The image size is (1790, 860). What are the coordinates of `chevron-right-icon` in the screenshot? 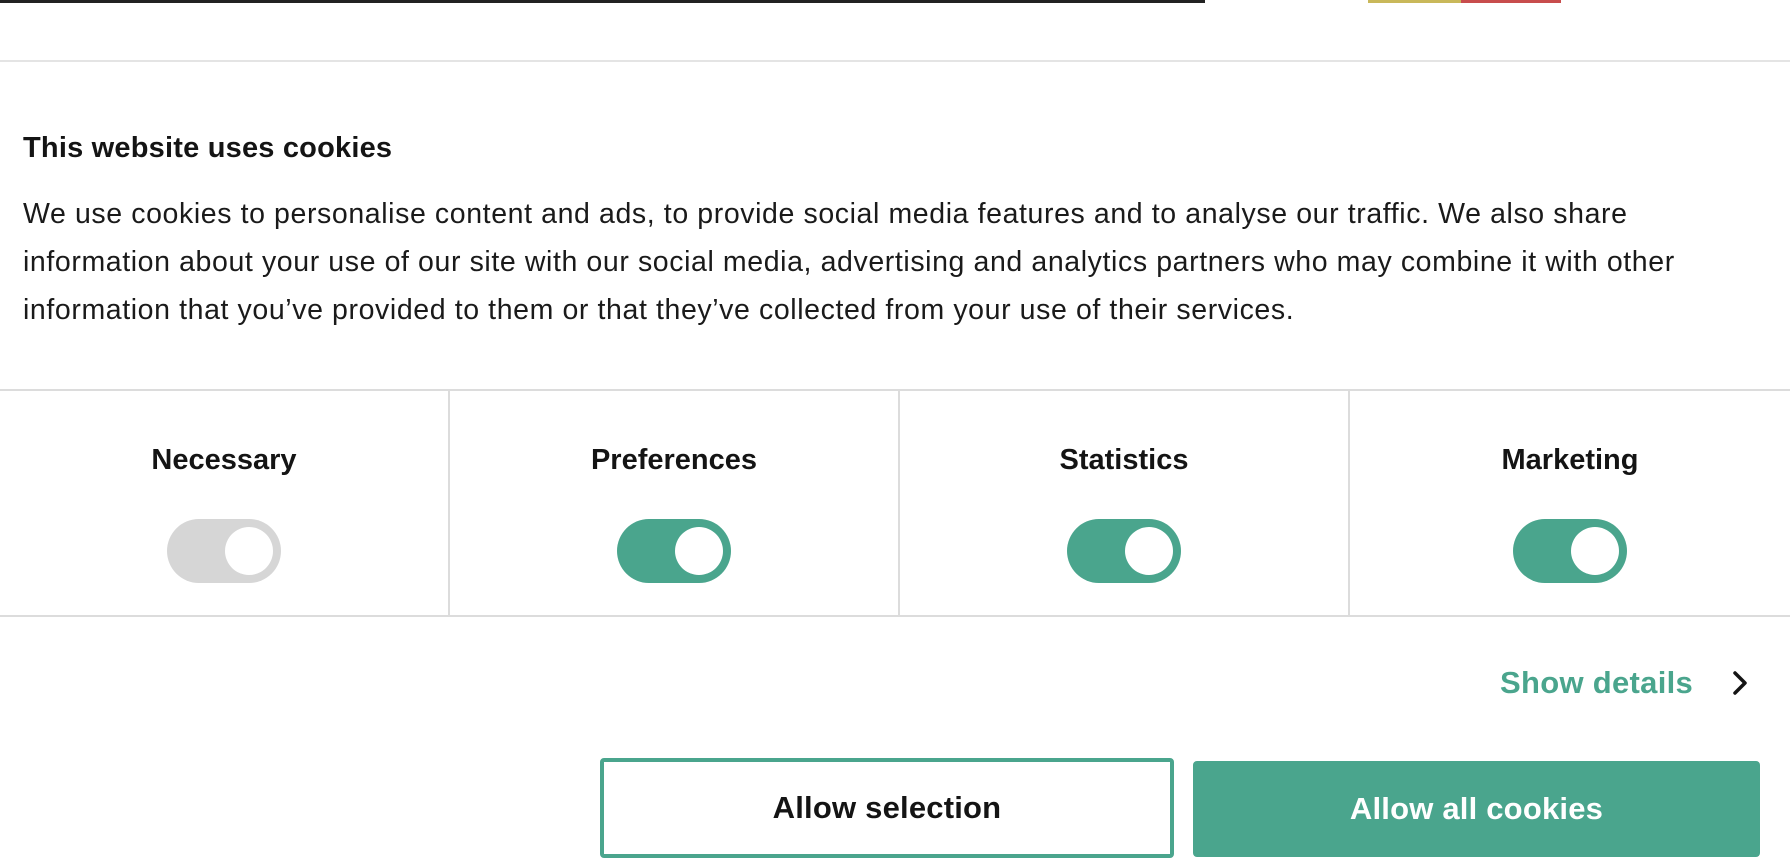 It's located at (1740, 683).